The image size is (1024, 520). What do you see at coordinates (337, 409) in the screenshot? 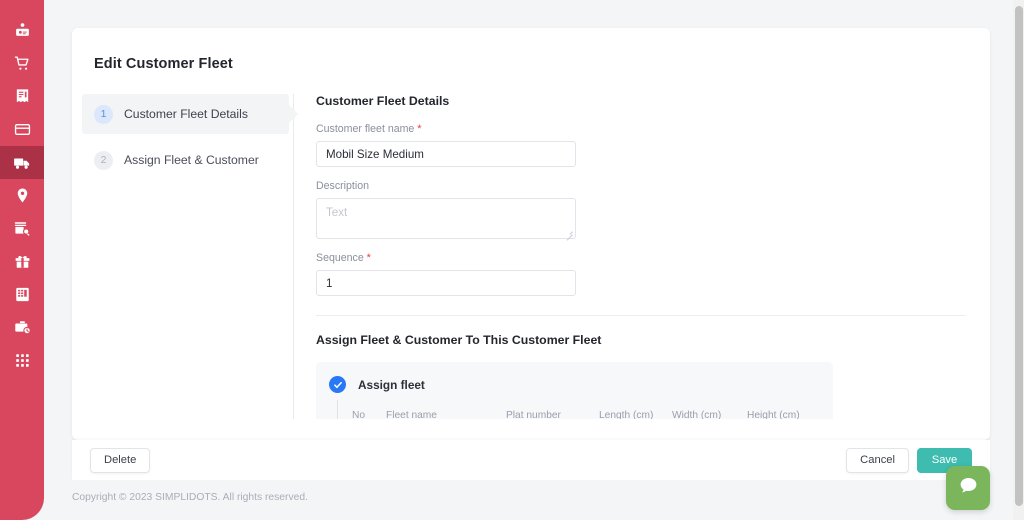
I see `step-connector-line` at bounding box center [337, 409].